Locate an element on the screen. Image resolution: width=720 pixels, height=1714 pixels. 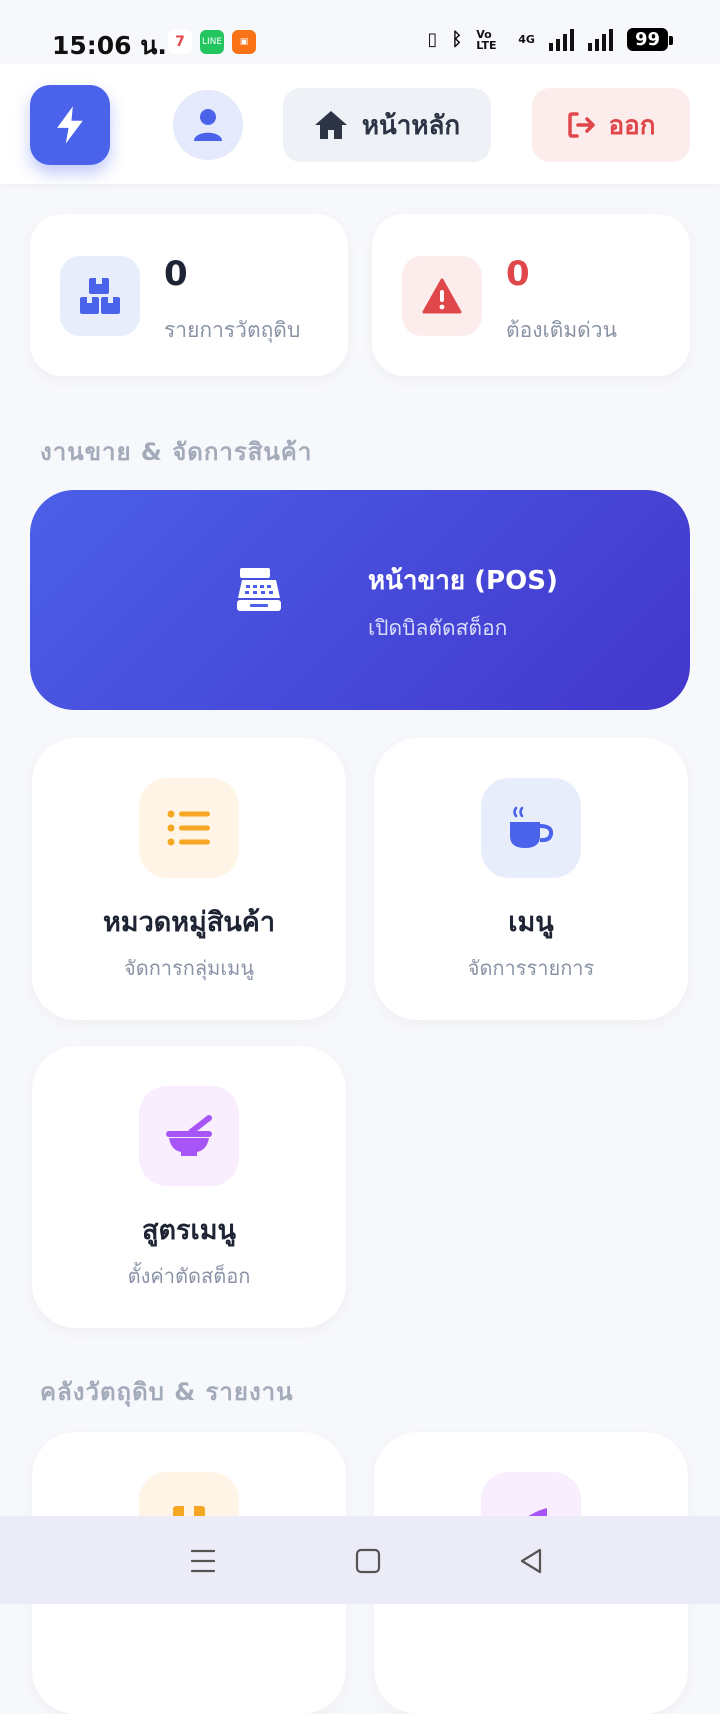
card-title: สูตรเมนู is located at coordinates (189, 1230).